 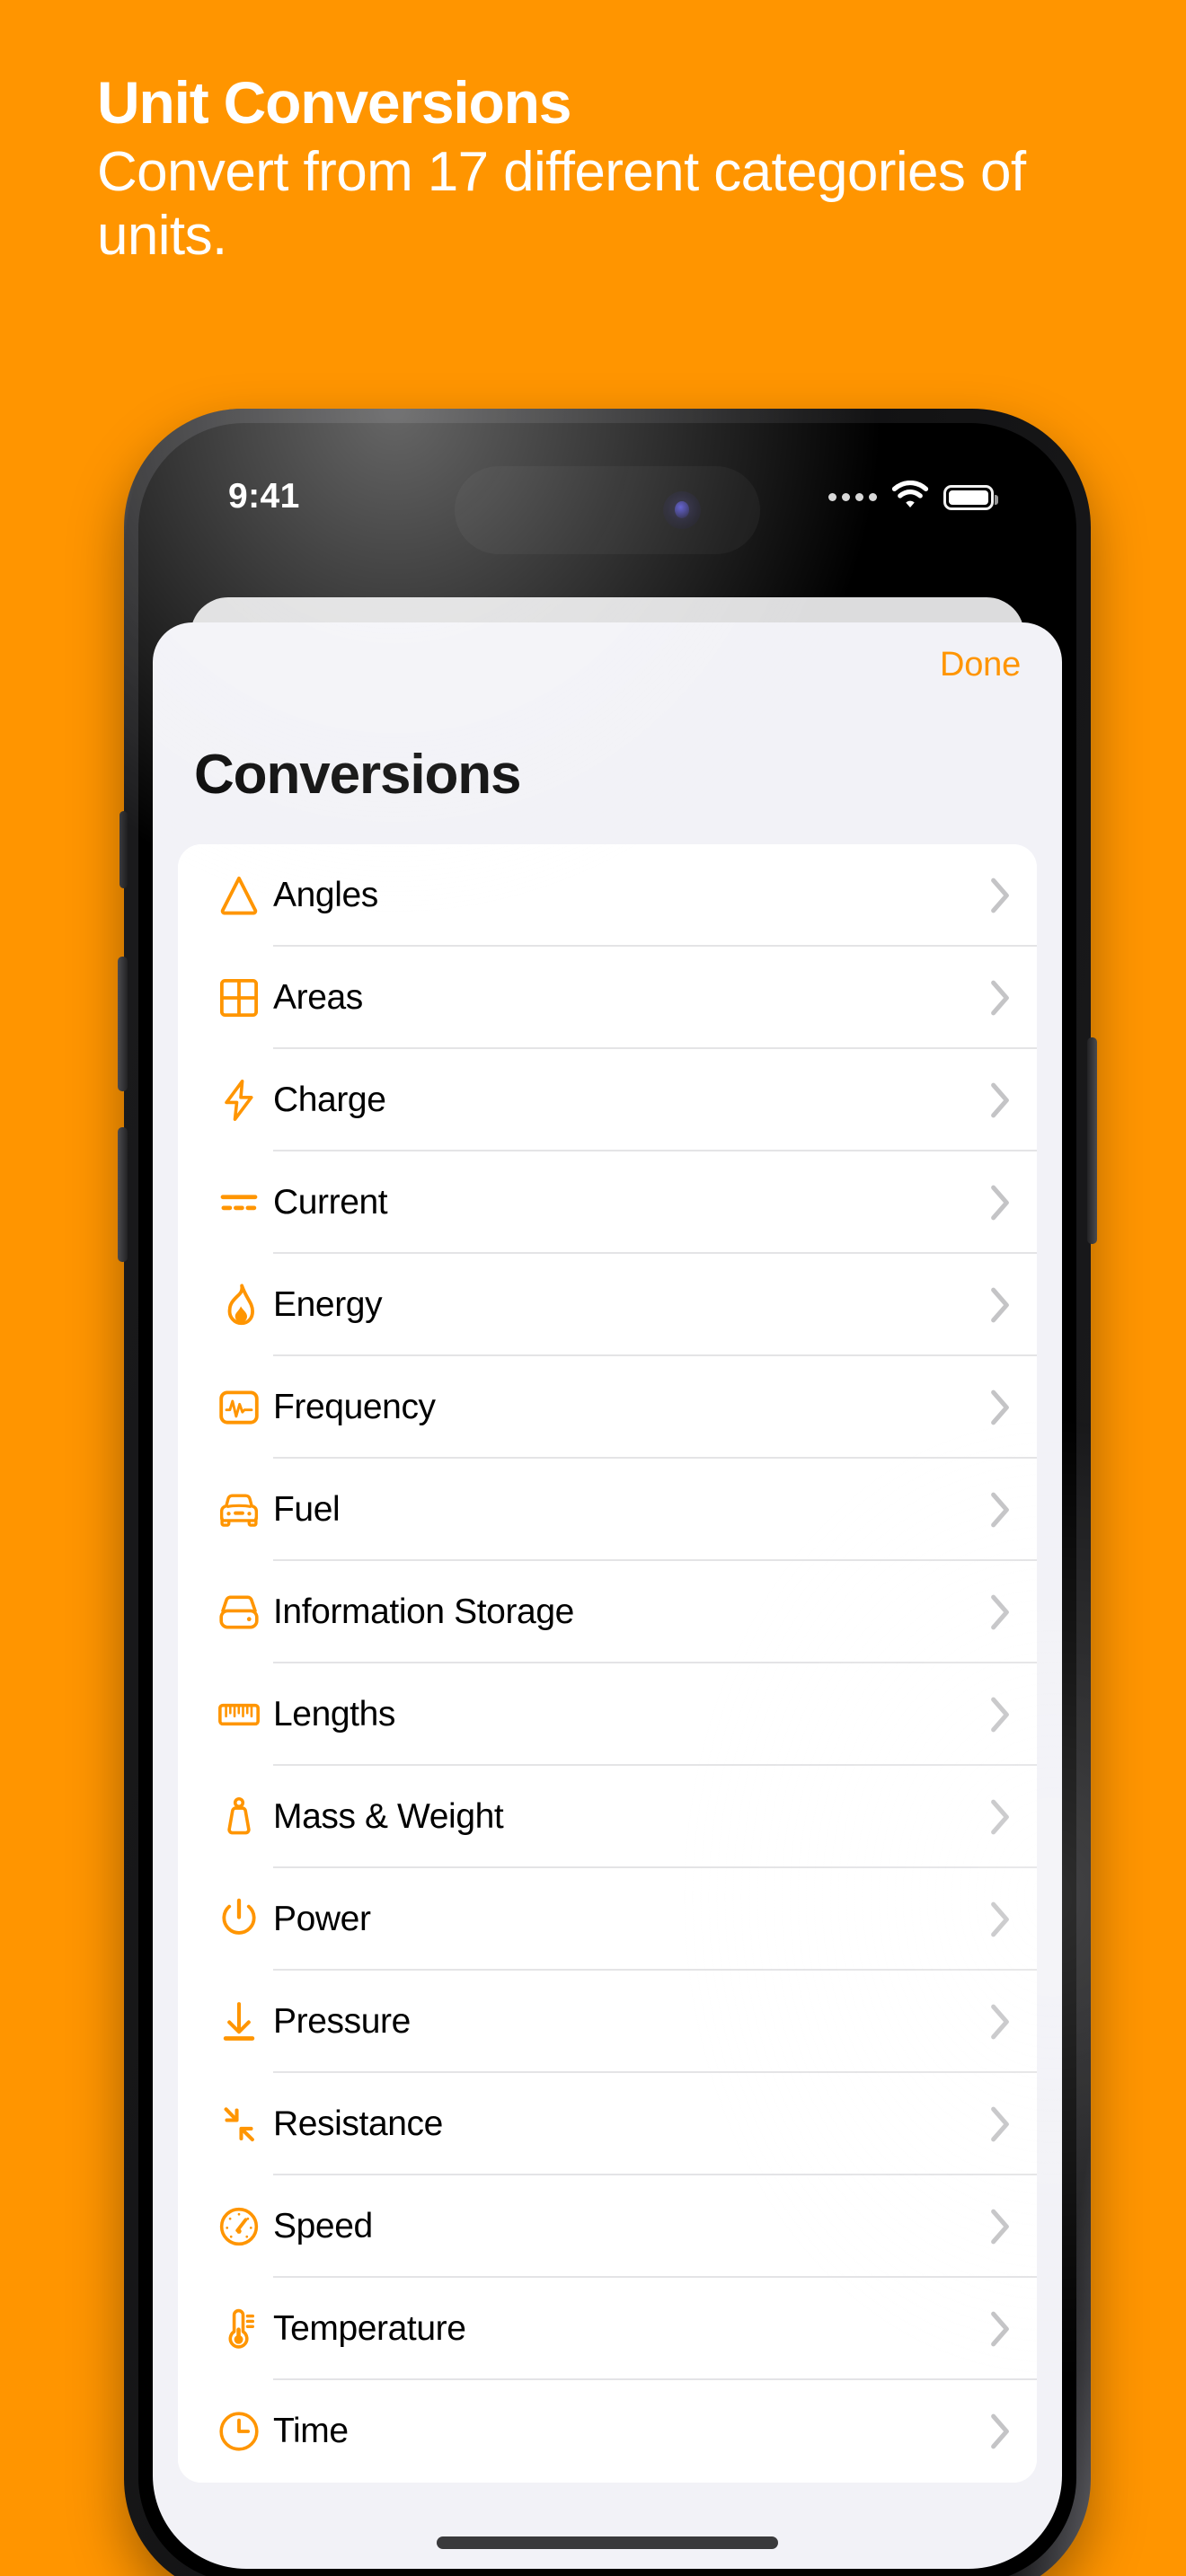 I want to click on list-item-label: Speed, so click(x=323, y=2226).